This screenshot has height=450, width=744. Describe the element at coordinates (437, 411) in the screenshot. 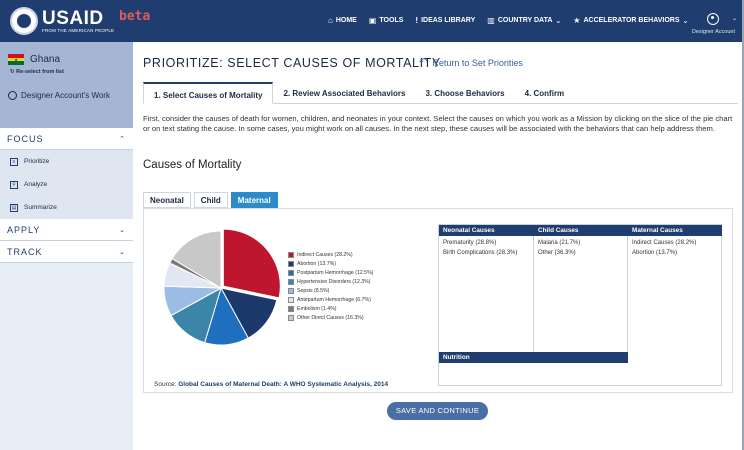

I see `save-and-continue-button: SAVE AND CONTINUE` at that location.